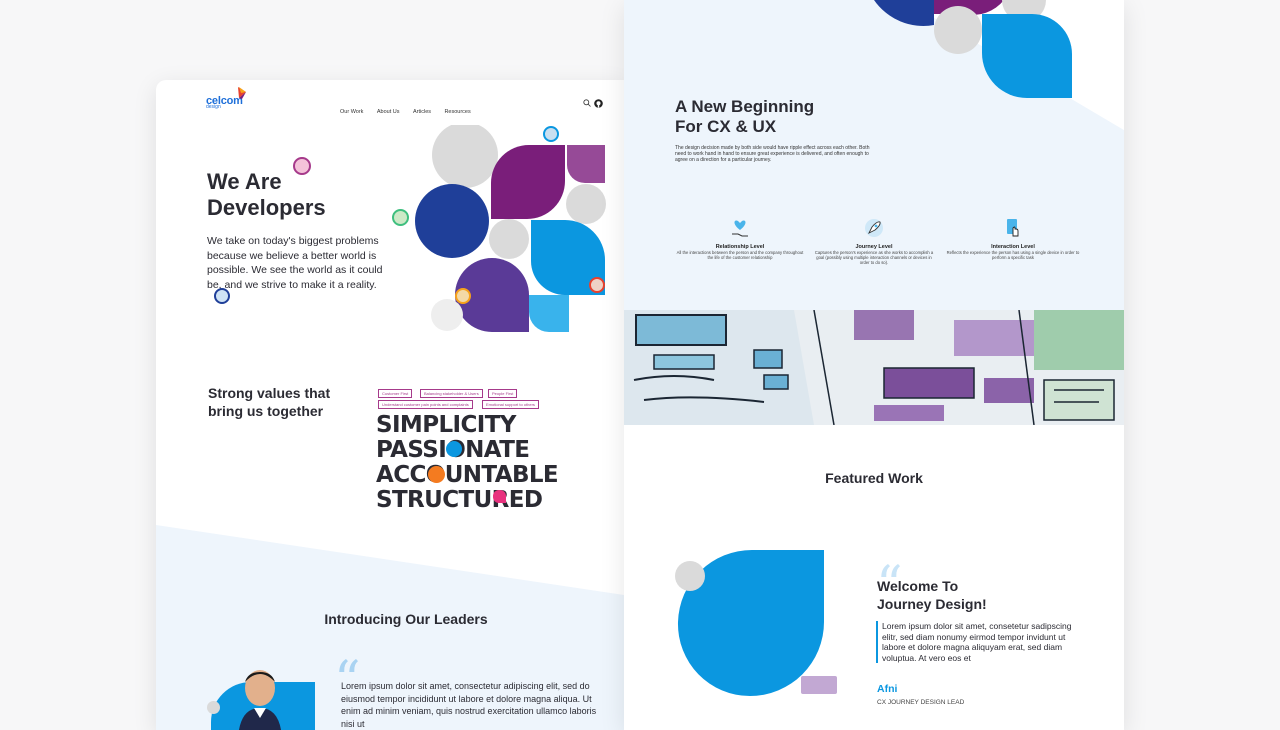  What do you see at coordinates (877, 642) in the screenshot?
I see `quote-bar` at bounding box center [877, 642].